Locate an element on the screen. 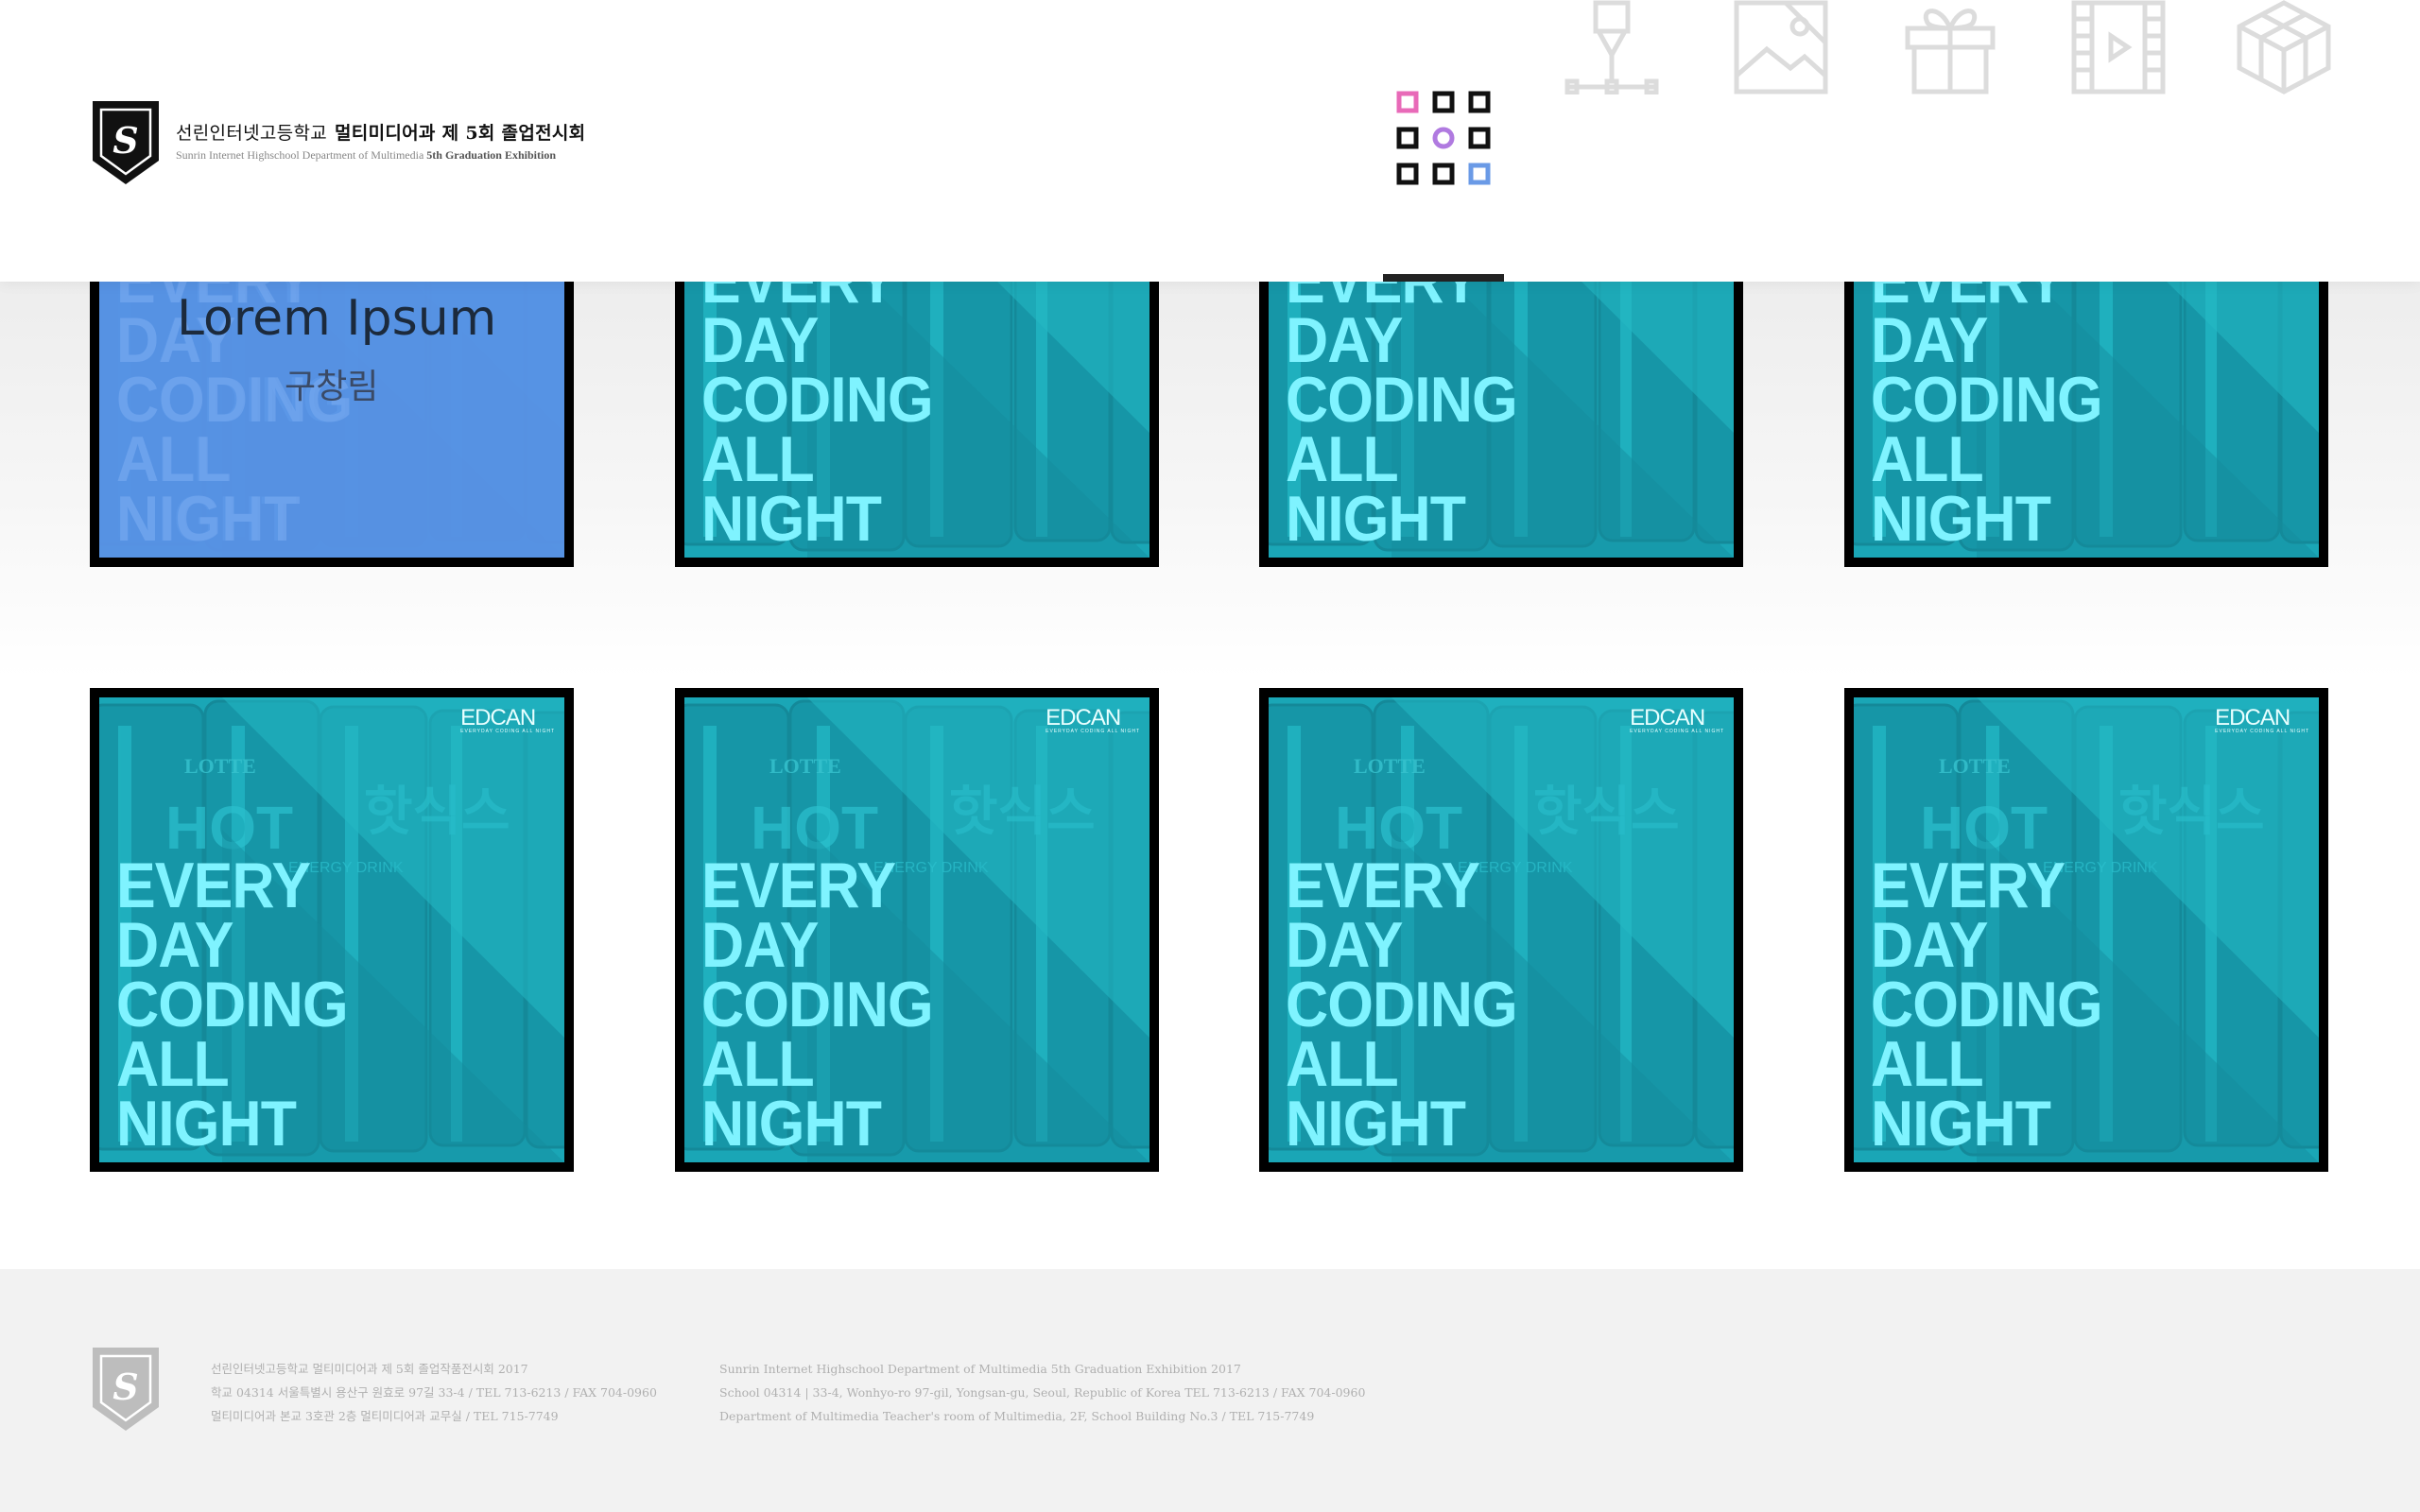 This screenshot has width=2420, height=1512. grid-icon is located at coordinates (1443, 138).